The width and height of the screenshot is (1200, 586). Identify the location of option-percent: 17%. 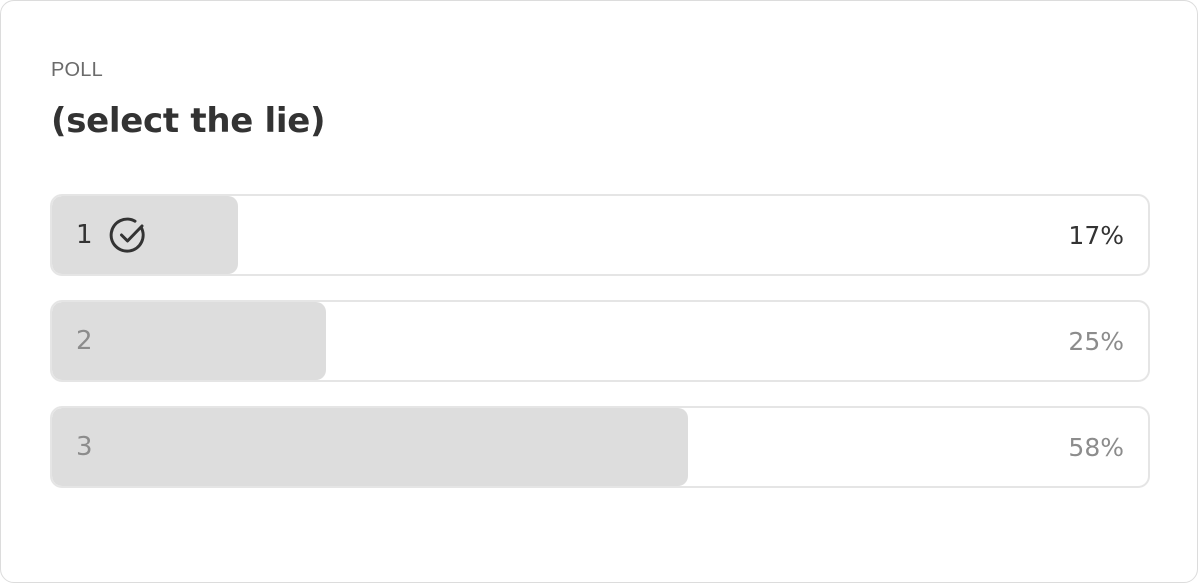
(1096, 235).